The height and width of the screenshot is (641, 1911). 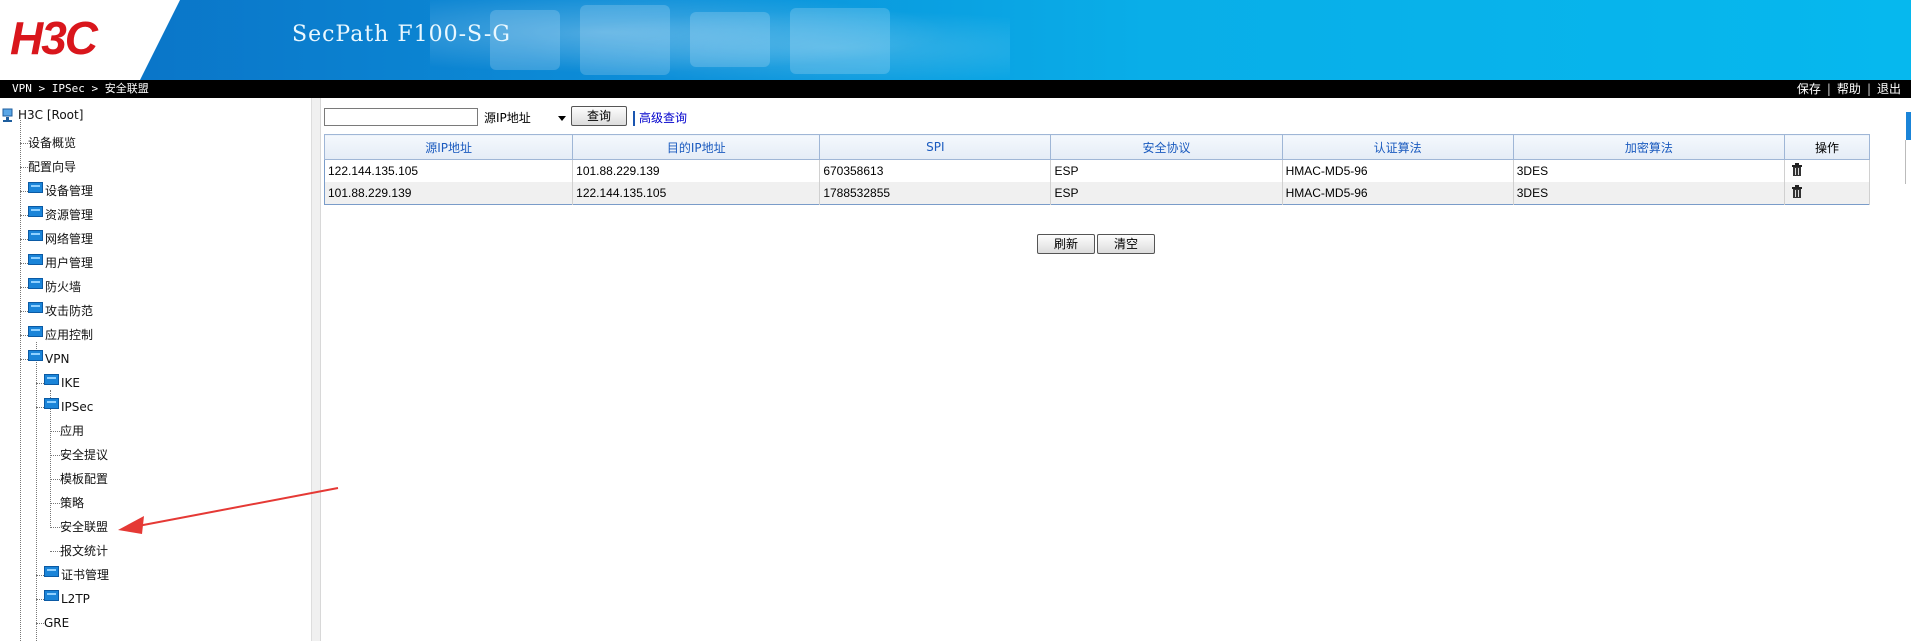 I want to click on clear-button: 清空, so click(x=1126, y=244).